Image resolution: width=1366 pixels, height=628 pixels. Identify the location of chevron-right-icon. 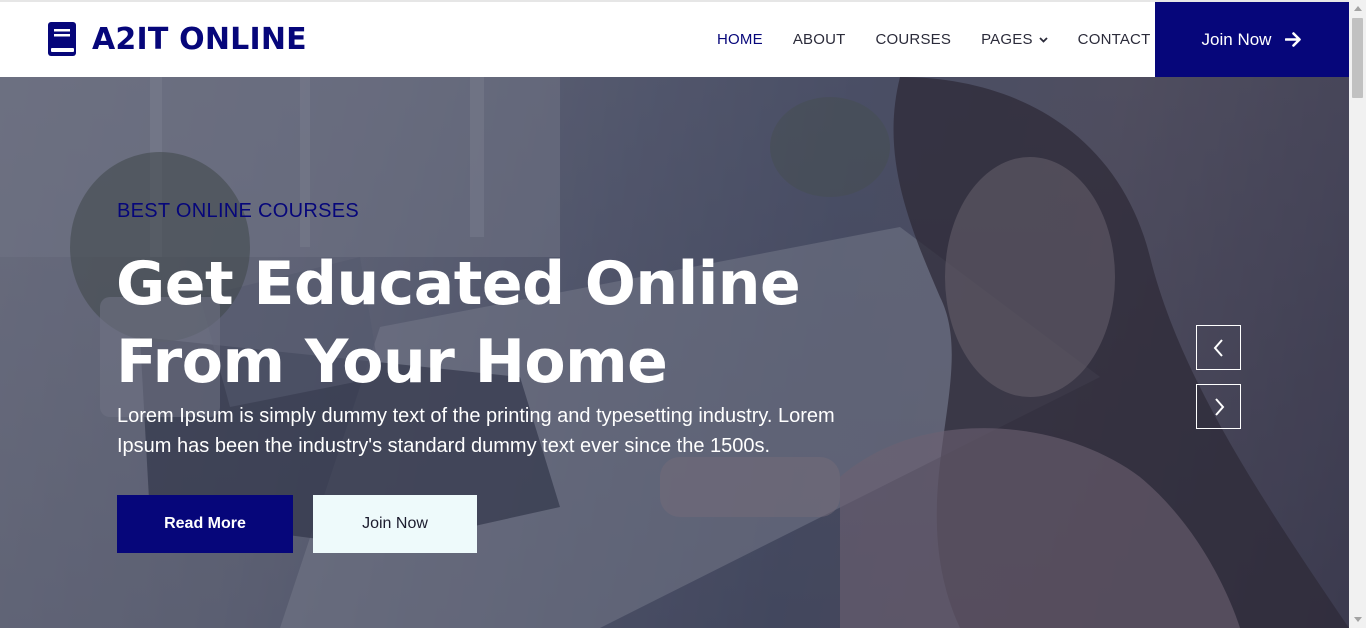
(1219, 406).